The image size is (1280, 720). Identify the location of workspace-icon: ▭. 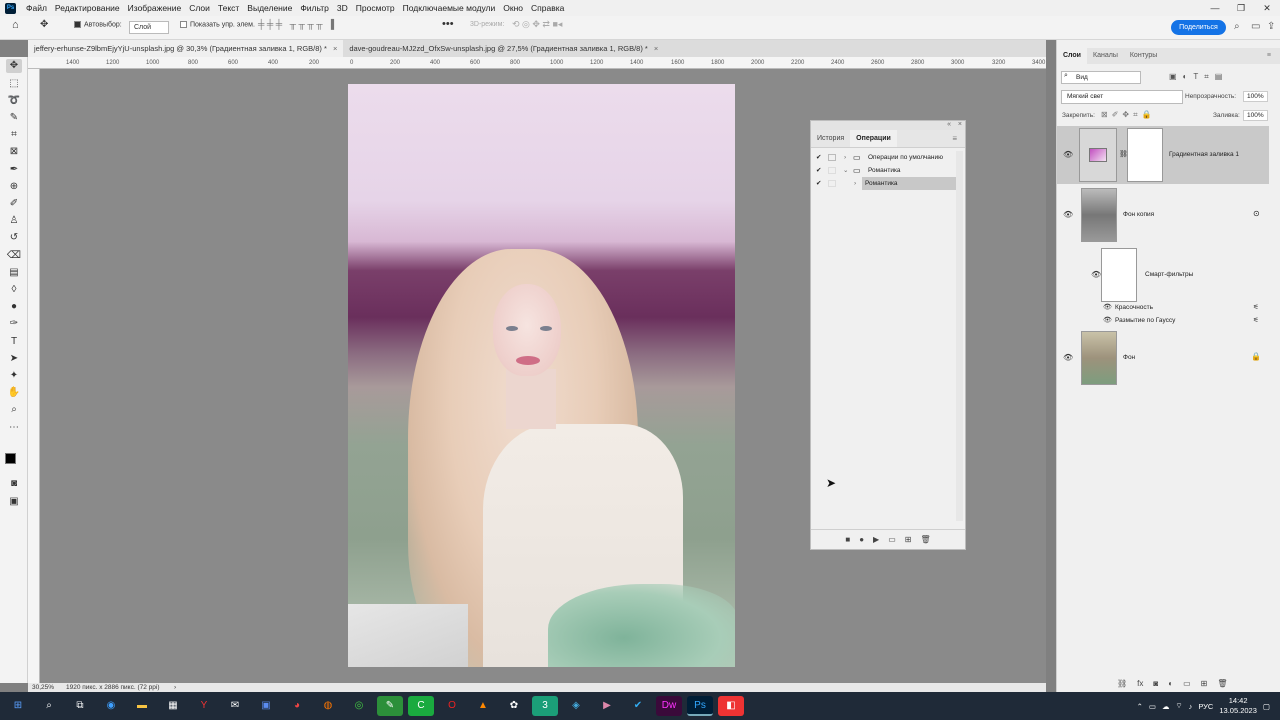
(1255, 26).